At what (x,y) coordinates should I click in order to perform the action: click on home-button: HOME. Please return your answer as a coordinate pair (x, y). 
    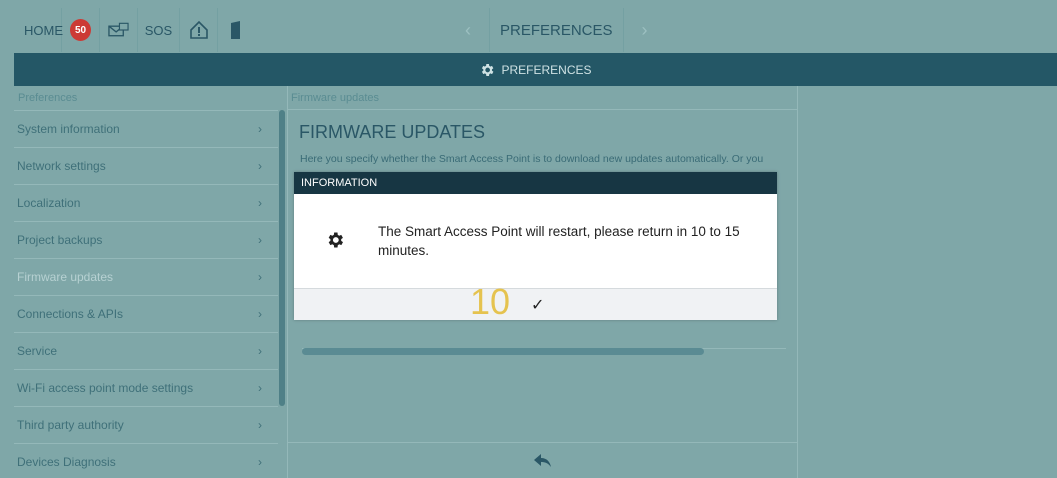
    Looking at the image, I should click on (38, 30).